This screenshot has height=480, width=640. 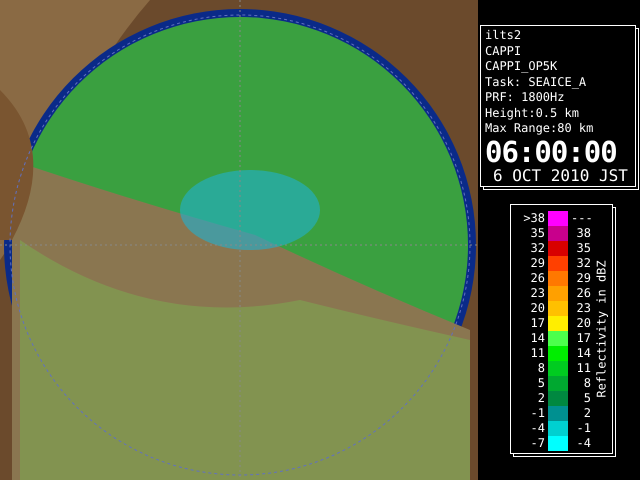 I want to click on legend-title: Reflectivity in dBZ, so click(x=602, y=329).